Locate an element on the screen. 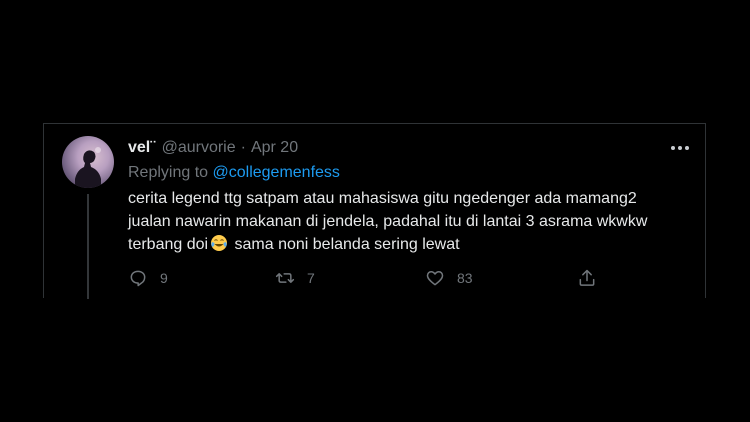 The width and height of the screenshot is (750, 422). replying-to: Replying to @collegemenfess is located at coordinates (408, 173).